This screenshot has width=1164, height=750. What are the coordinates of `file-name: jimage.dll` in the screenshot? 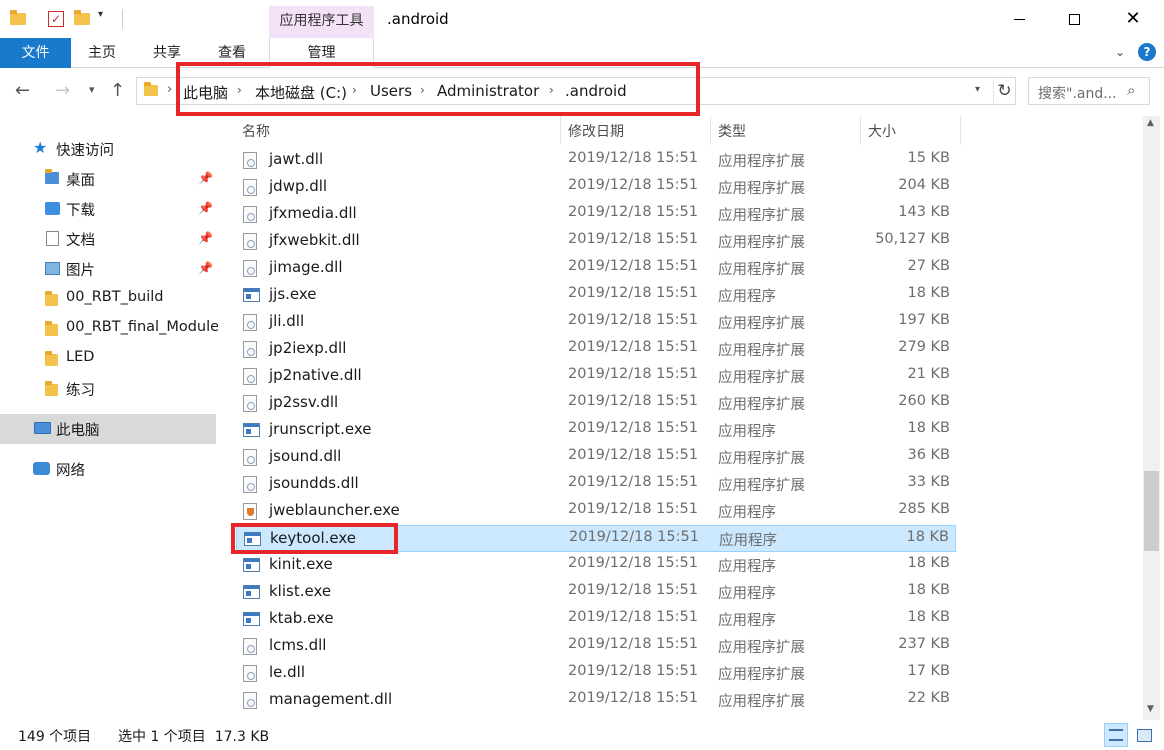 It's located at (306, 267).